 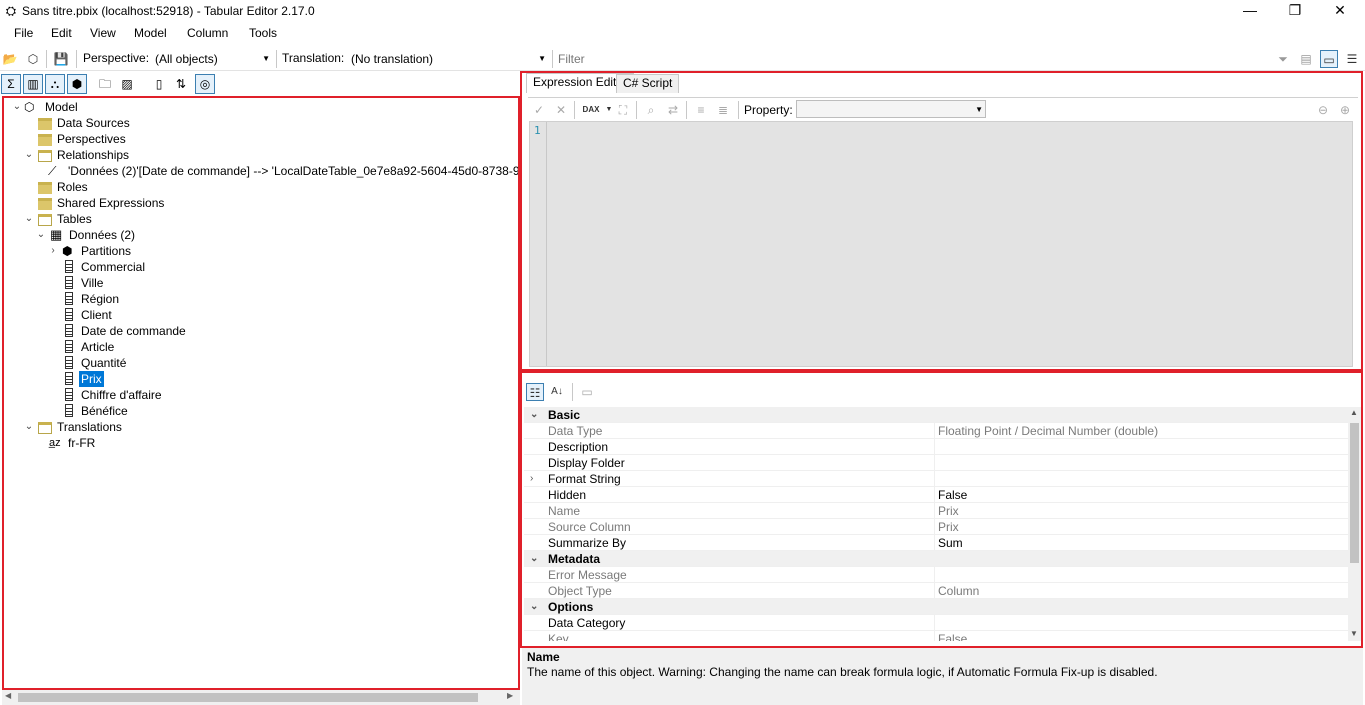 What do you see at coordinates (557, 392) in the screenshot?
I see `alphabetical-icon: A↓` at bounding box center [557, 392].